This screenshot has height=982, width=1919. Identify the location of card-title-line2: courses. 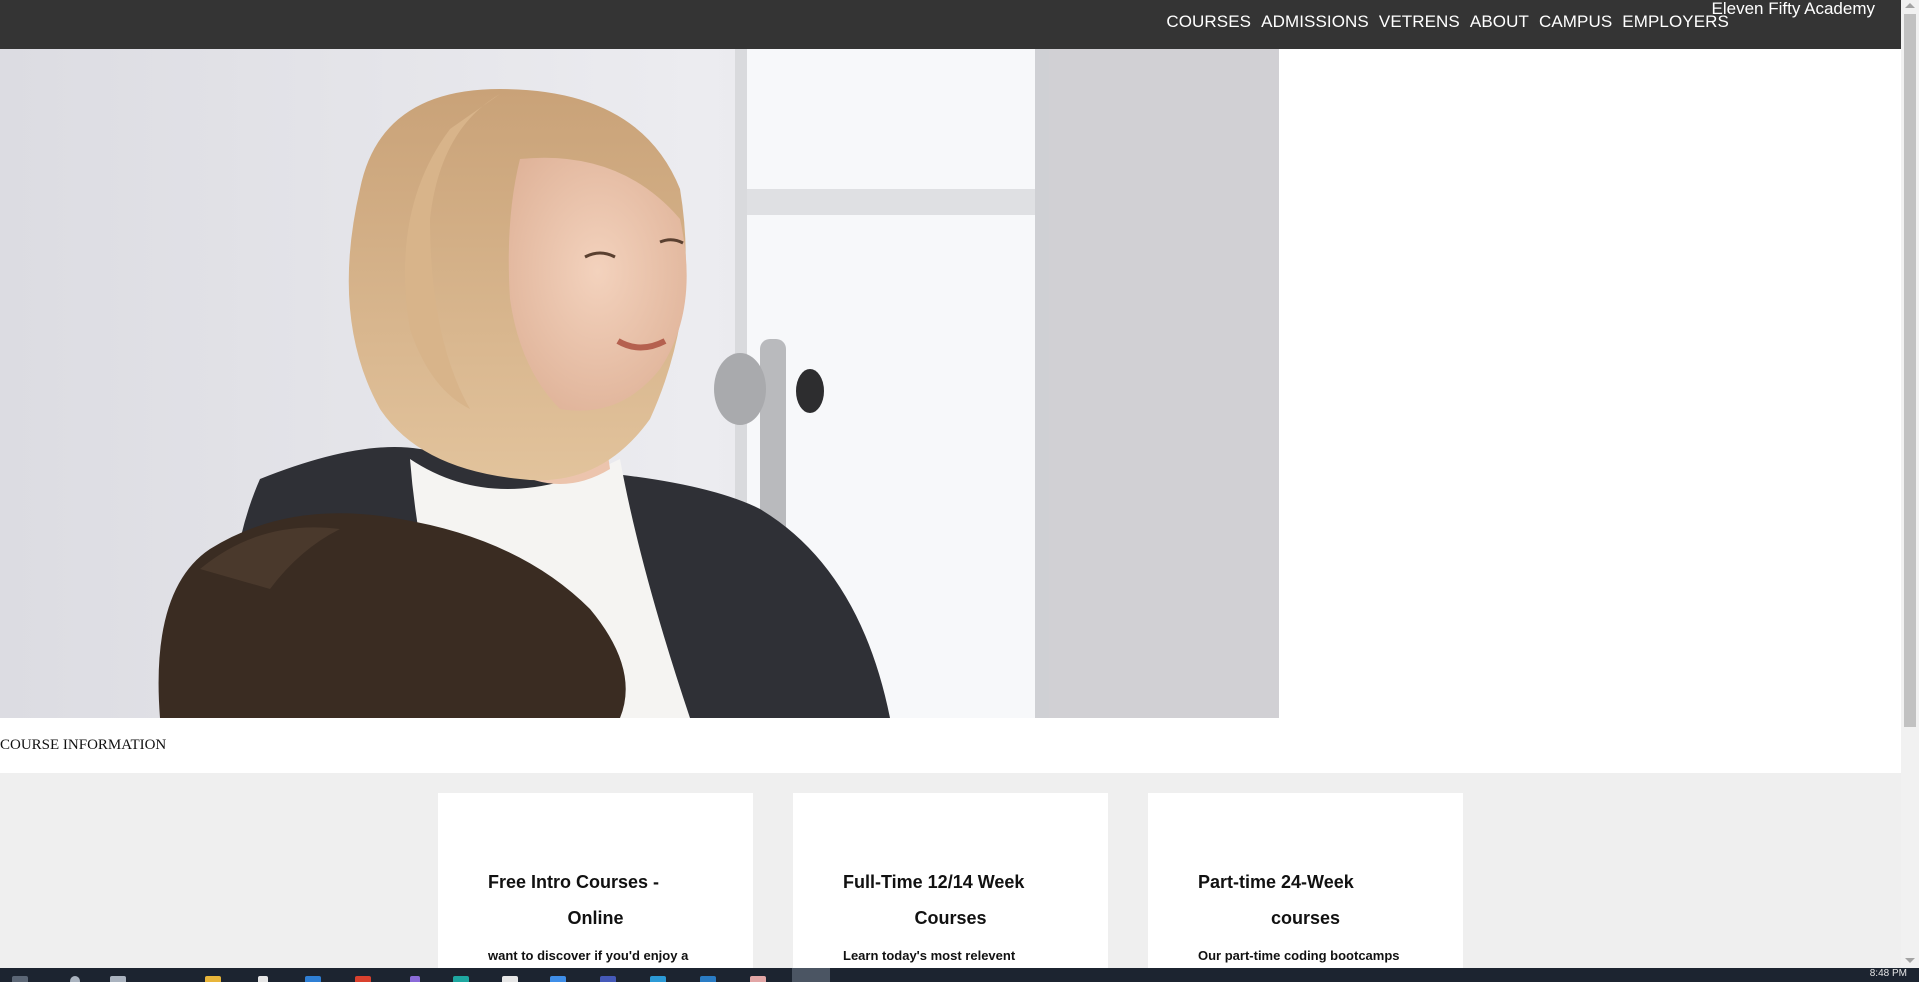
(1305, 918).